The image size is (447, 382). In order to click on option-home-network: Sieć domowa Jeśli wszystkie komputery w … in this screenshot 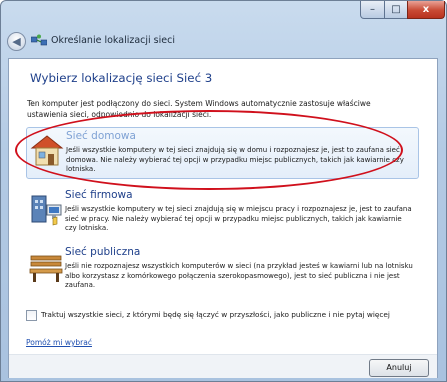, I will do `click(222, 153)`.